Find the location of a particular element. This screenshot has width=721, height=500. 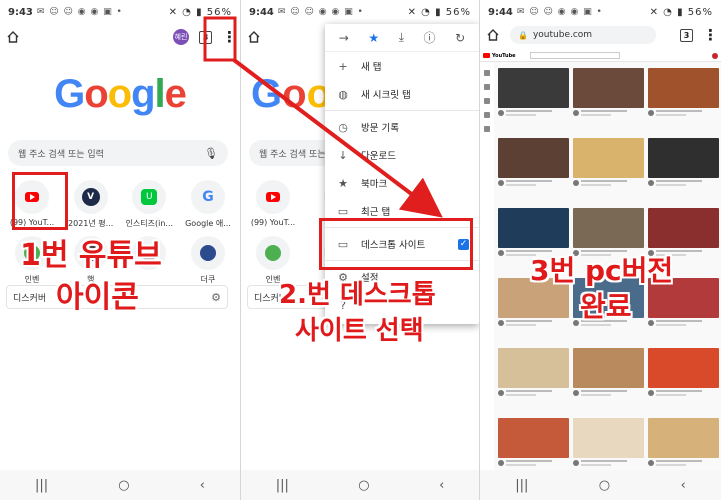

refresh-icon: ↻ is located at coordinates (460, 38).